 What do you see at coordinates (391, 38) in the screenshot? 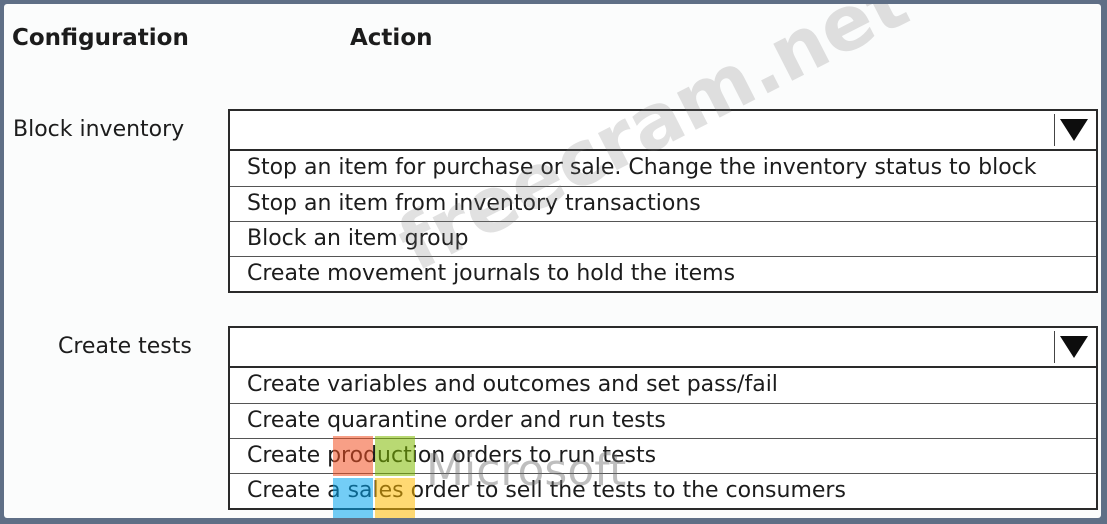
I see `action-header: Action` at bounding box center [391, 38].